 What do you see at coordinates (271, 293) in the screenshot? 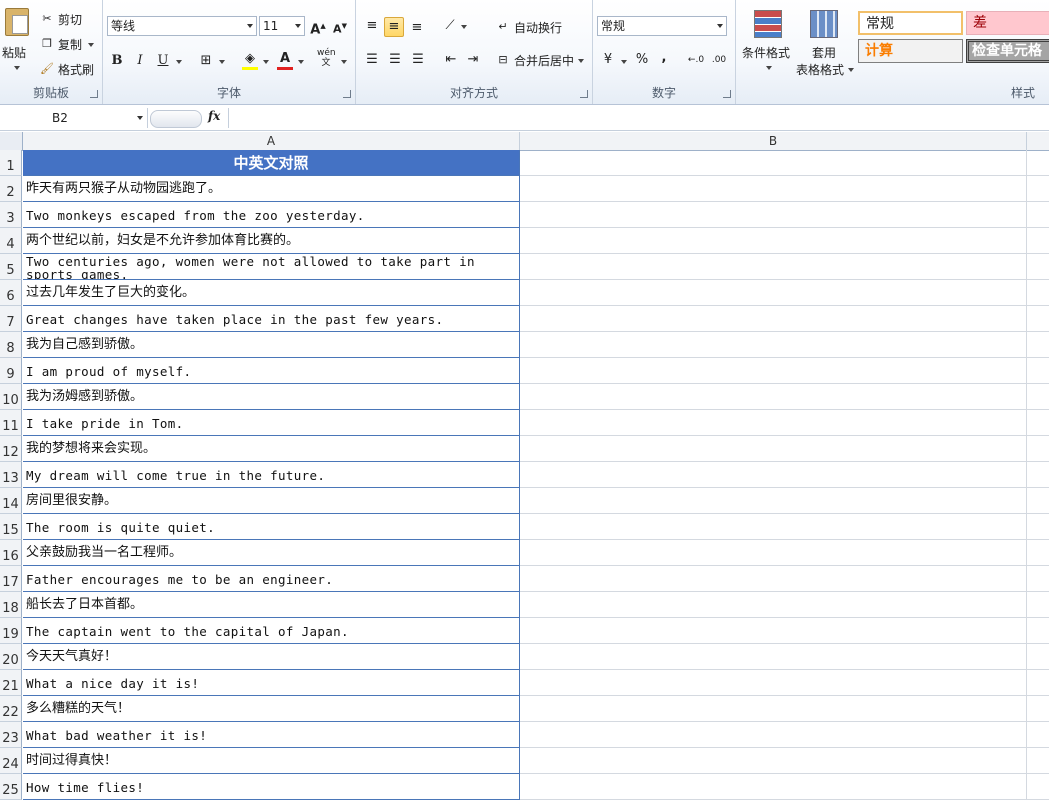
I see `cell-a: 过去几年发生了巨大的变化。` at bounding box center [271, 293].